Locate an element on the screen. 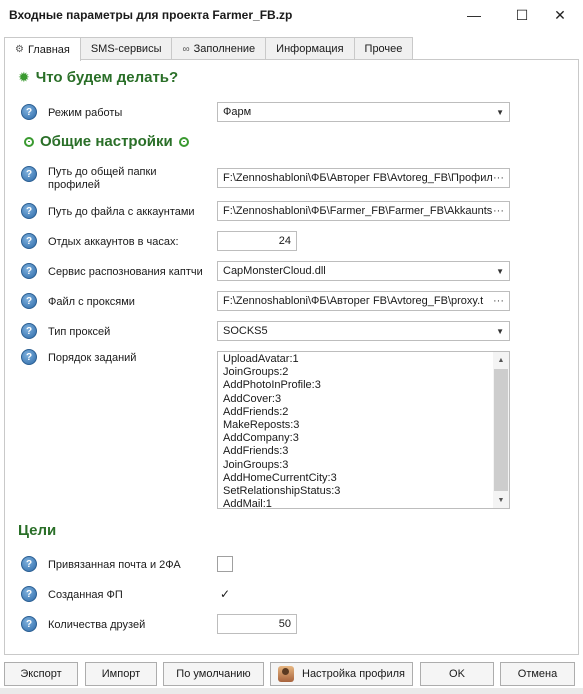 This screenshot has height=694, width=583. cancel-button: Отмена is located at coordinates (537, 674).